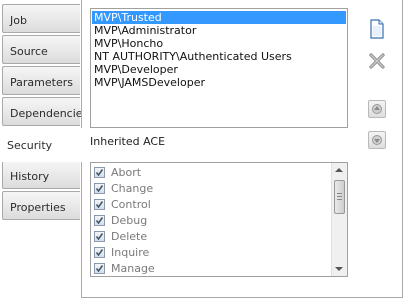 The height and width of the screenshot is (306, 410). I want to click on move-down-icon, so click(377, 140).